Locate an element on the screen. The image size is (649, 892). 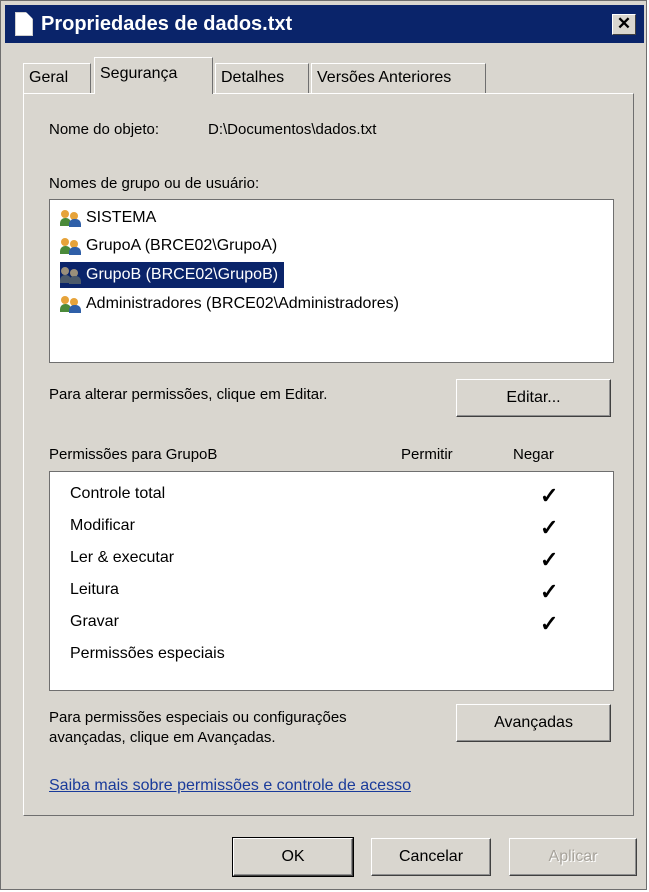
tab-versoes-anteriores: Versões Anteriores is located at coordinates (398, 78).